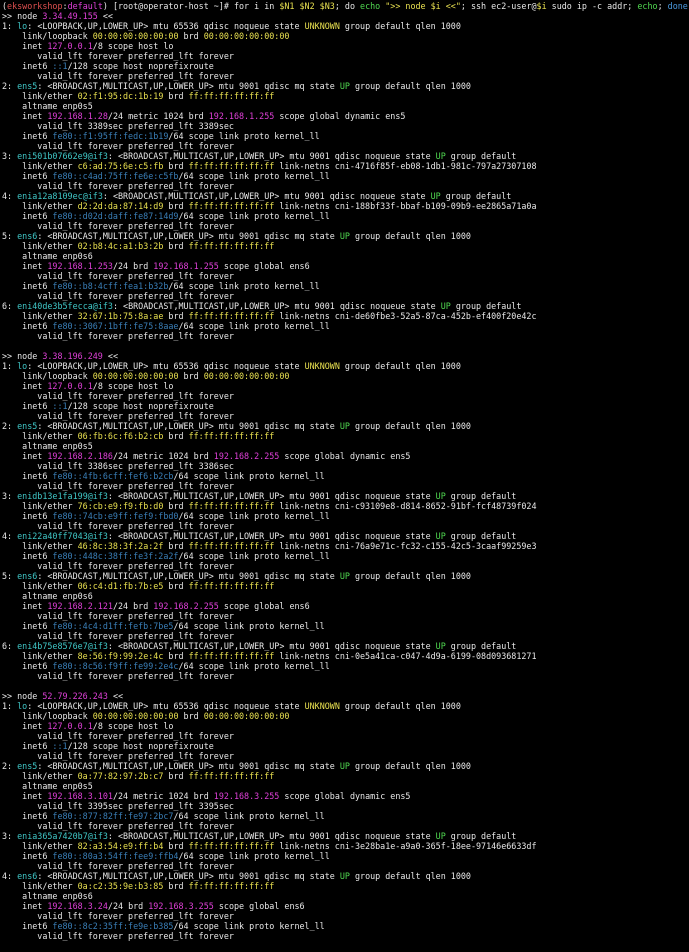 This screenshot has width=689, height=952. Describe the element at coordinates (10, 766) in the screenshot. I see `terminal-text: 2:` at that location.